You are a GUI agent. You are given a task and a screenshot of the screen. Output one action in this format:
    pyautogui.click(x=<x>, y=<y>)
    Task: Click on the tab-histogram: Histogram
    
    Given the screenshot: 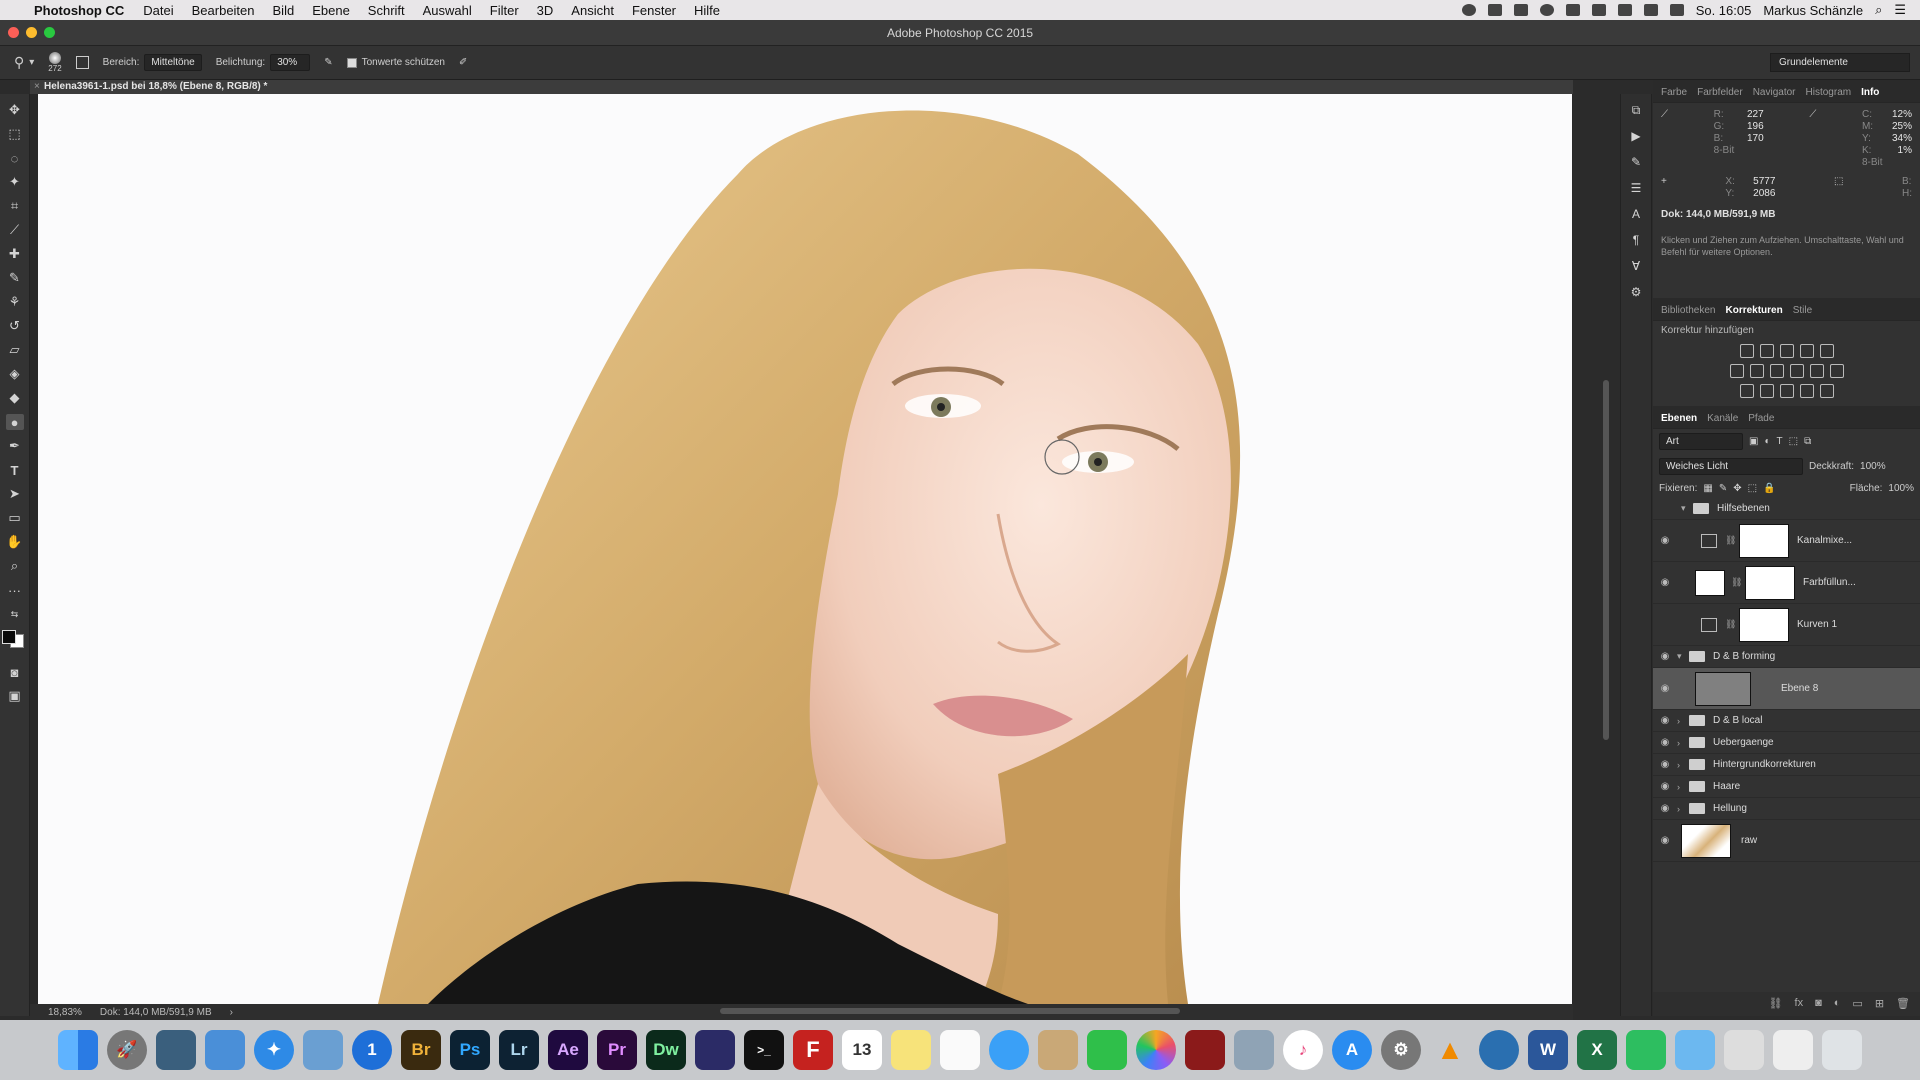 What is the action you would take?
    pyautogui.click(x=1829, y=92)
    